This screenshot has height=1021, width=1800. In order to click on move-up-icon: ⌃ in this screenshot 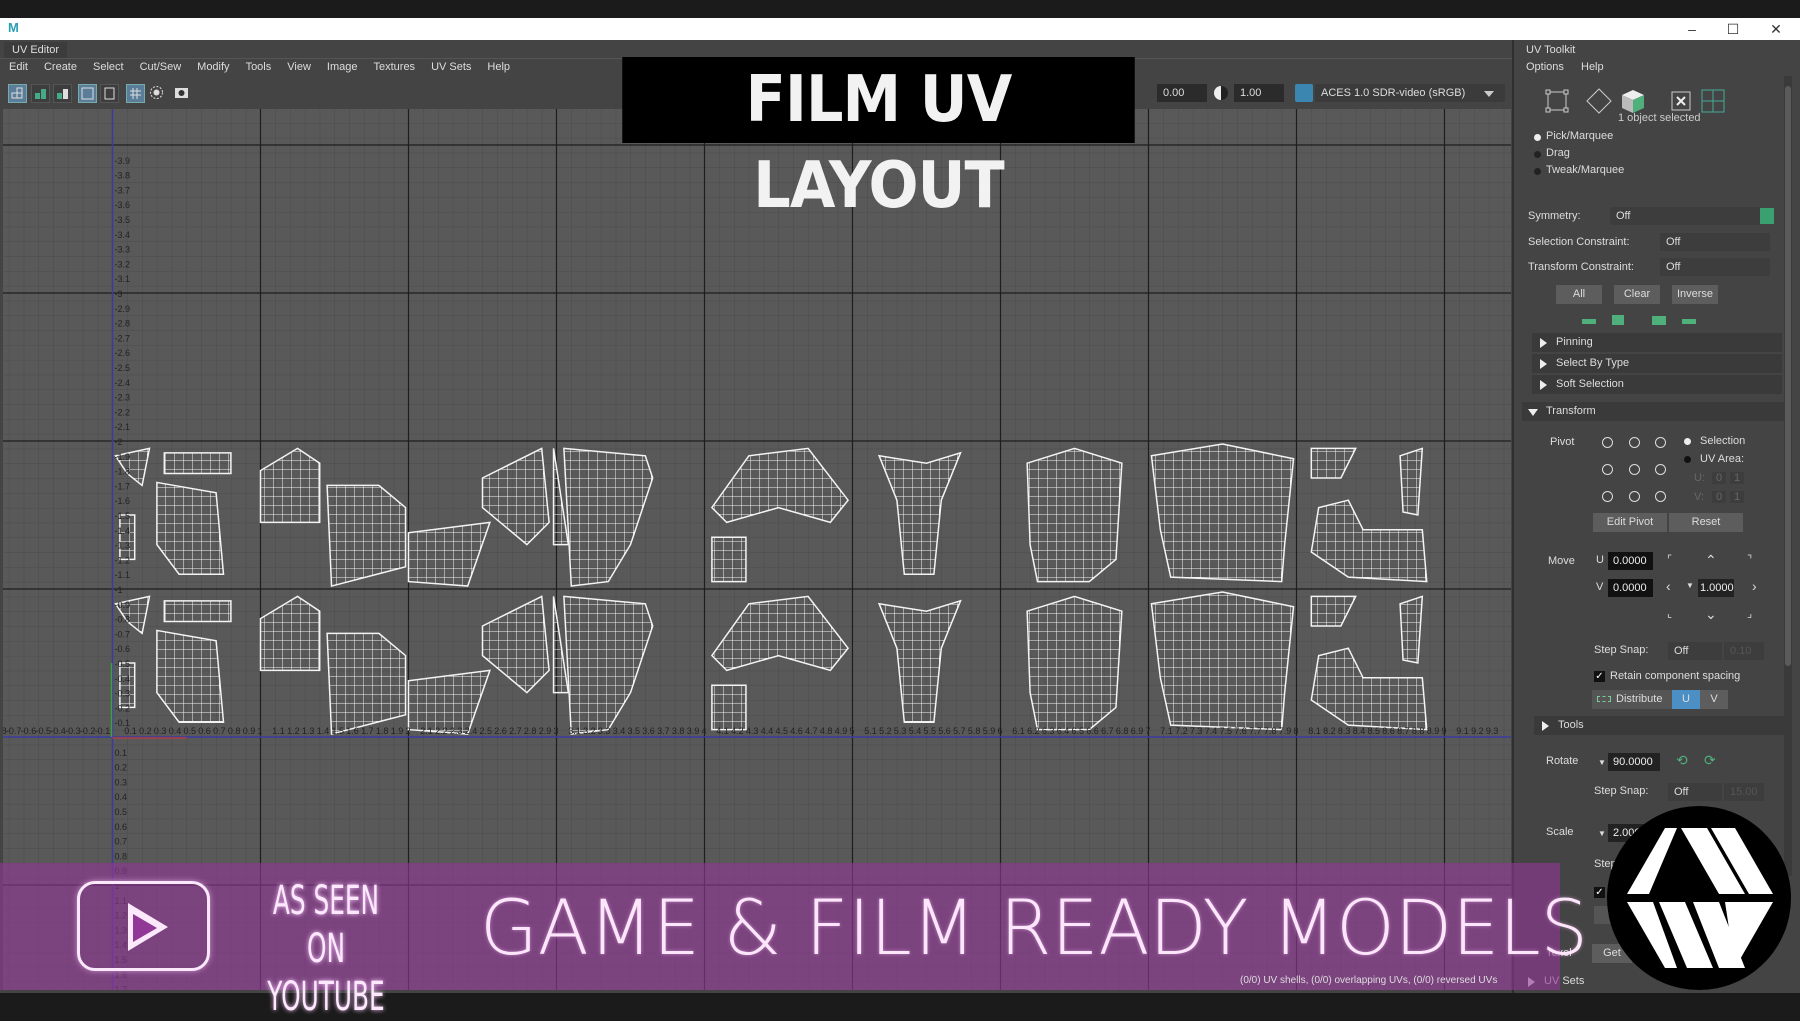, I will do `click(1711, 560)`.